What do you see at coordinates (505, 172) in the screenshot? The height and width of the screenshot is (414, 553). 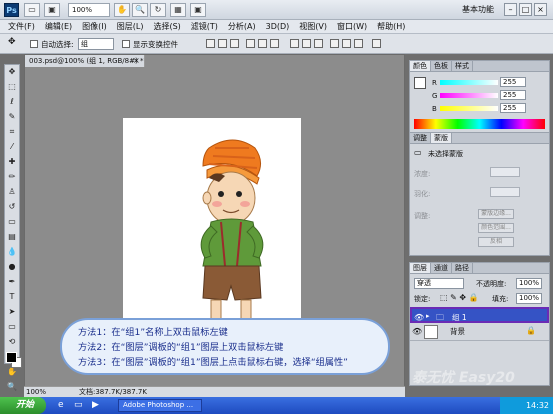 I see `density-field` at bounding box center [505, 172].